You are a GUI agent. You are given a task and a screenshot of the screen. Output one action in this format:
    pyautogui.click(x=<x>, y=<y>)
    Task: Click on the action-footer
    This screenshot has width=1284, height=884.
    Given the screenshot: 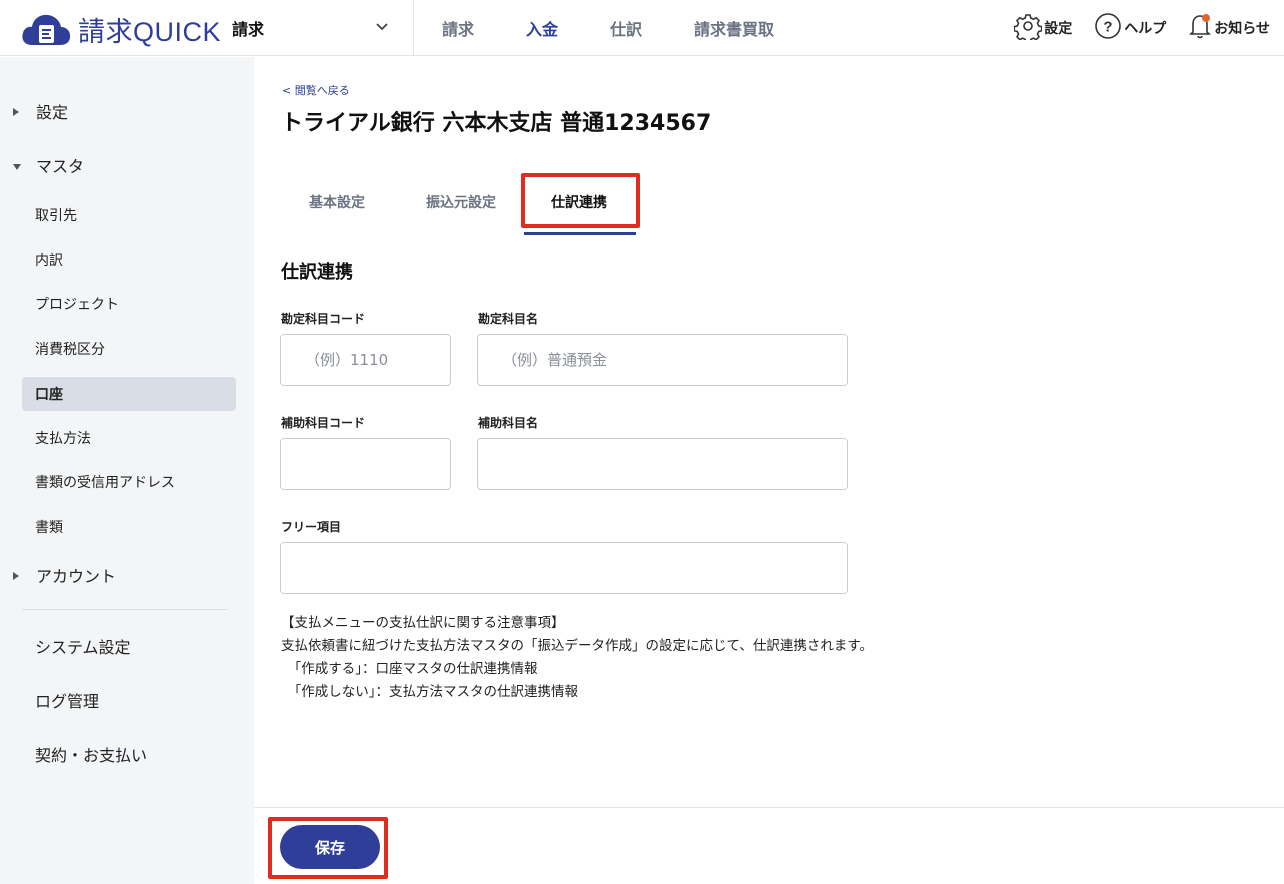 What is the action you would take?
    pyautogui.click(x=769, y=845)
    